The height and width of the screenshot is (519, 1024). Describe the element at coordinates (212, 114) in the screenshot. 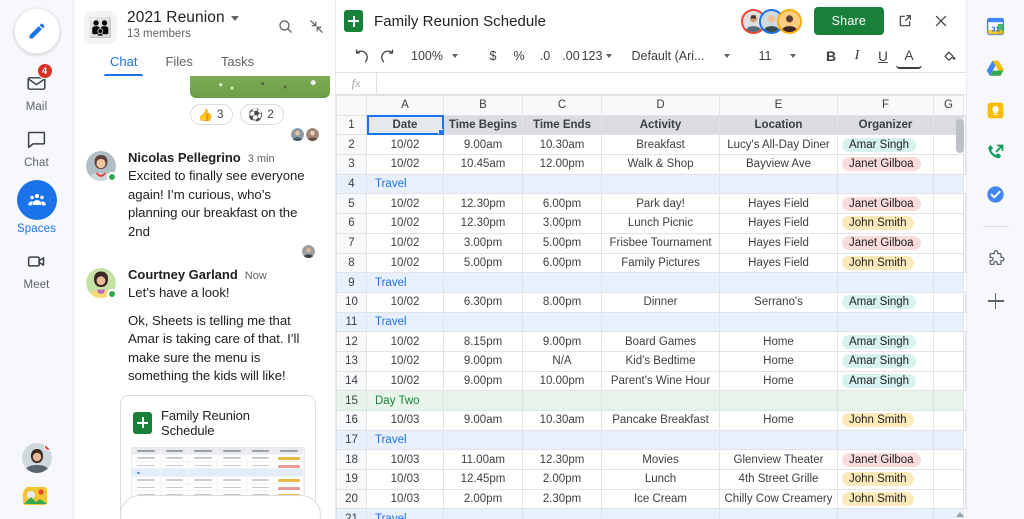

I see `reaction-thumbsup: 👍 3` at that location.